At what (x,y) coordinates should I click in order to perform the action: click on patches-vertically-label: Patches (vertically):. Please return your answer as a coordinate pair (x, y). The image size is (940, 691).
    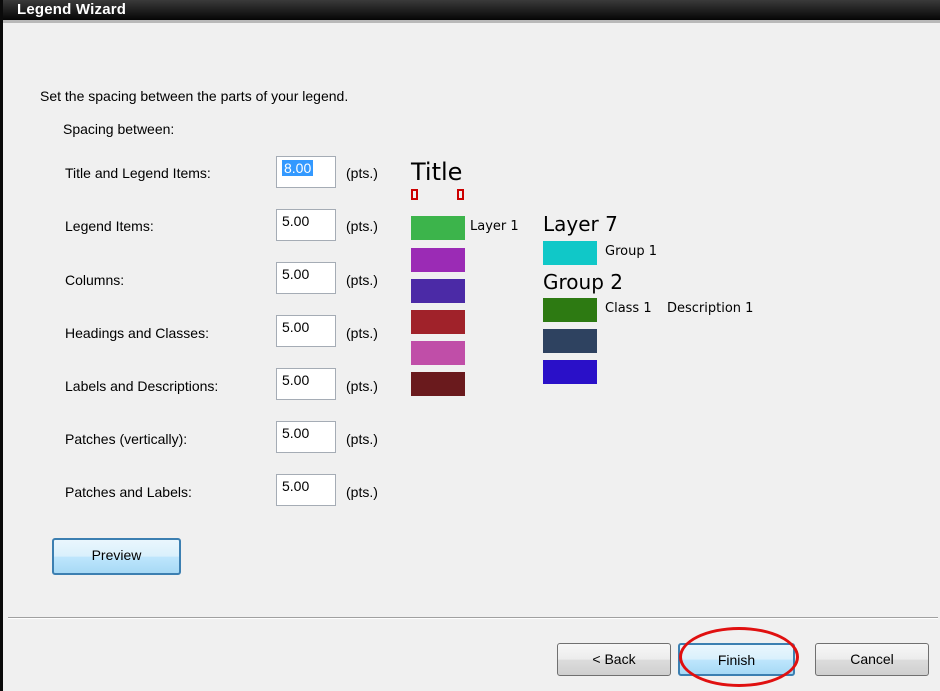
    Looking at the image, I should click on (126, 439).